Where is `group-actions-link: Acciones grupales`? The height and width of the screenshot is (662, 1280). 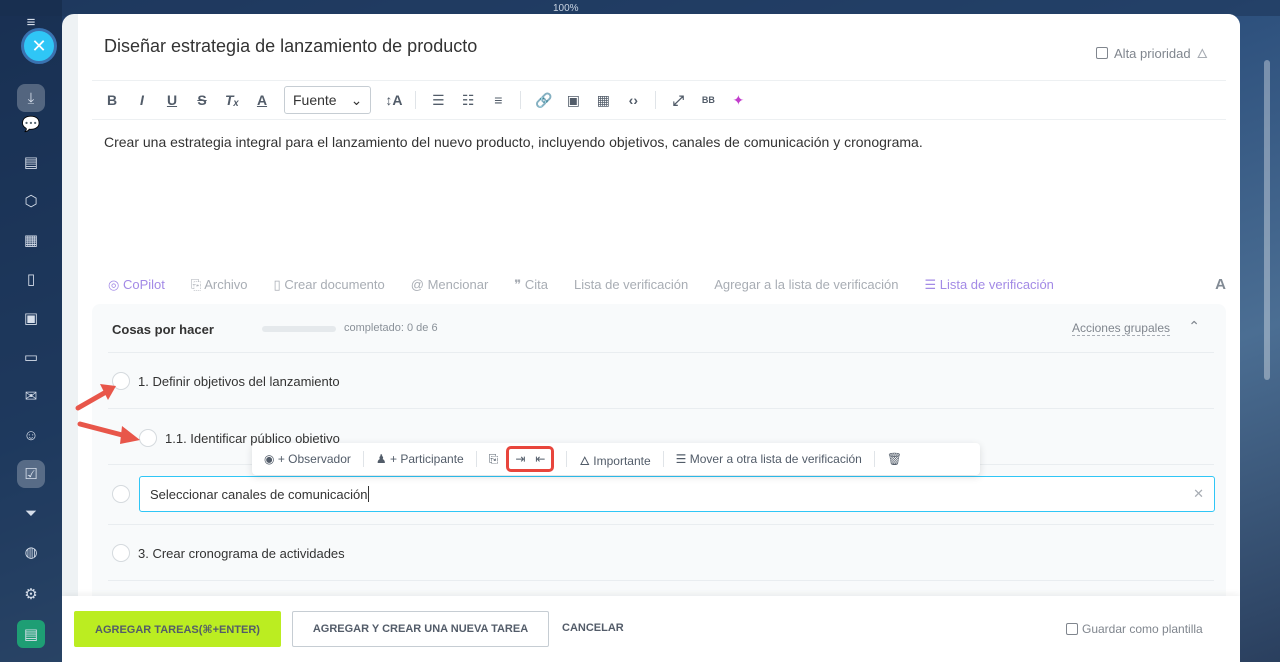 group-actions-link: Acciones grupales is located at coordinates (1120, 328).